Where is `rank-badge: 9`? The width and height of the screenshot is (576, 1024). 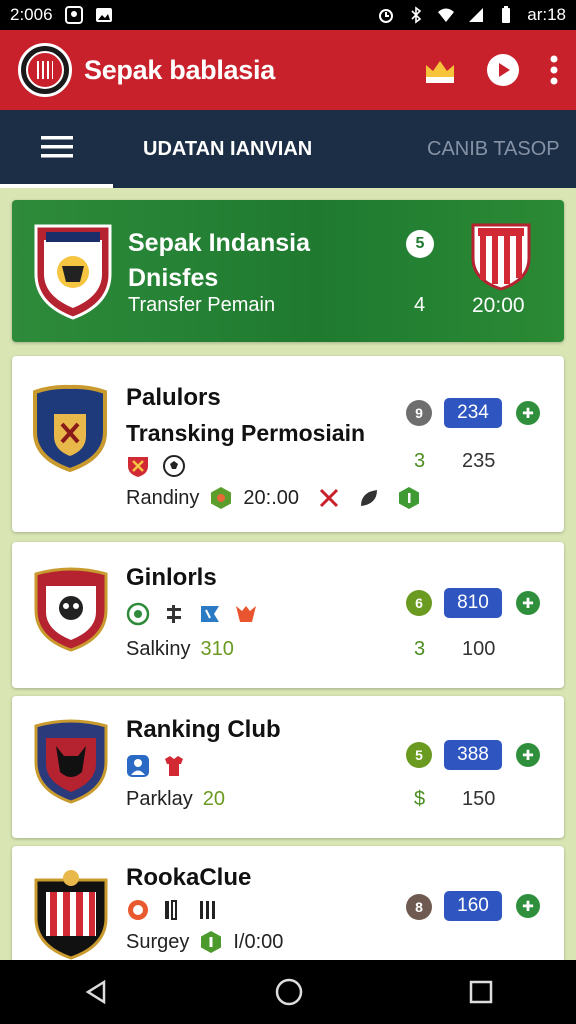
rank-badge: 9 is located at coordinates (419, 413).